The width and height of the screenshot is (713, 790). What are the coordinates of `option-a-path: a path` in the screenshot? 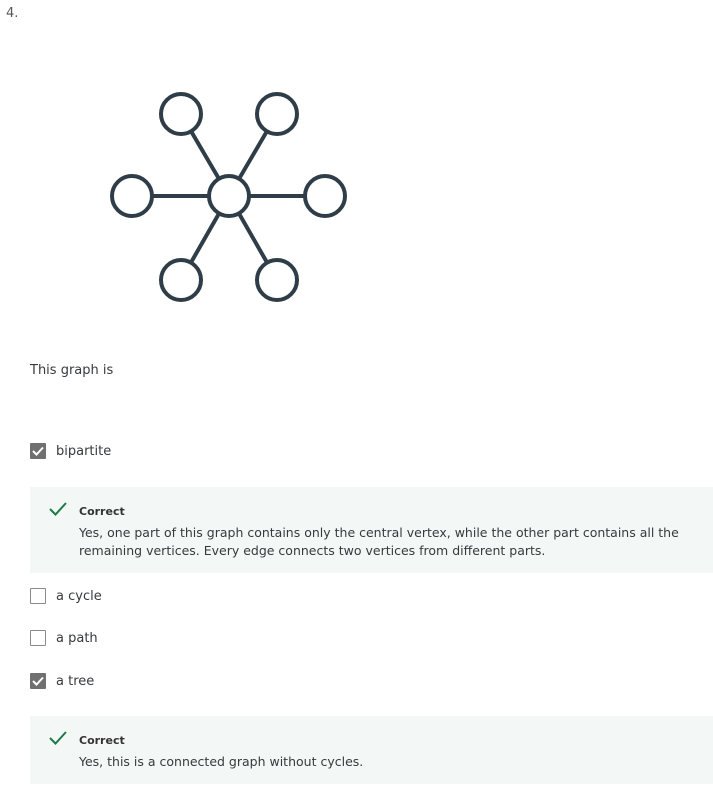 It's located at (64, 638).